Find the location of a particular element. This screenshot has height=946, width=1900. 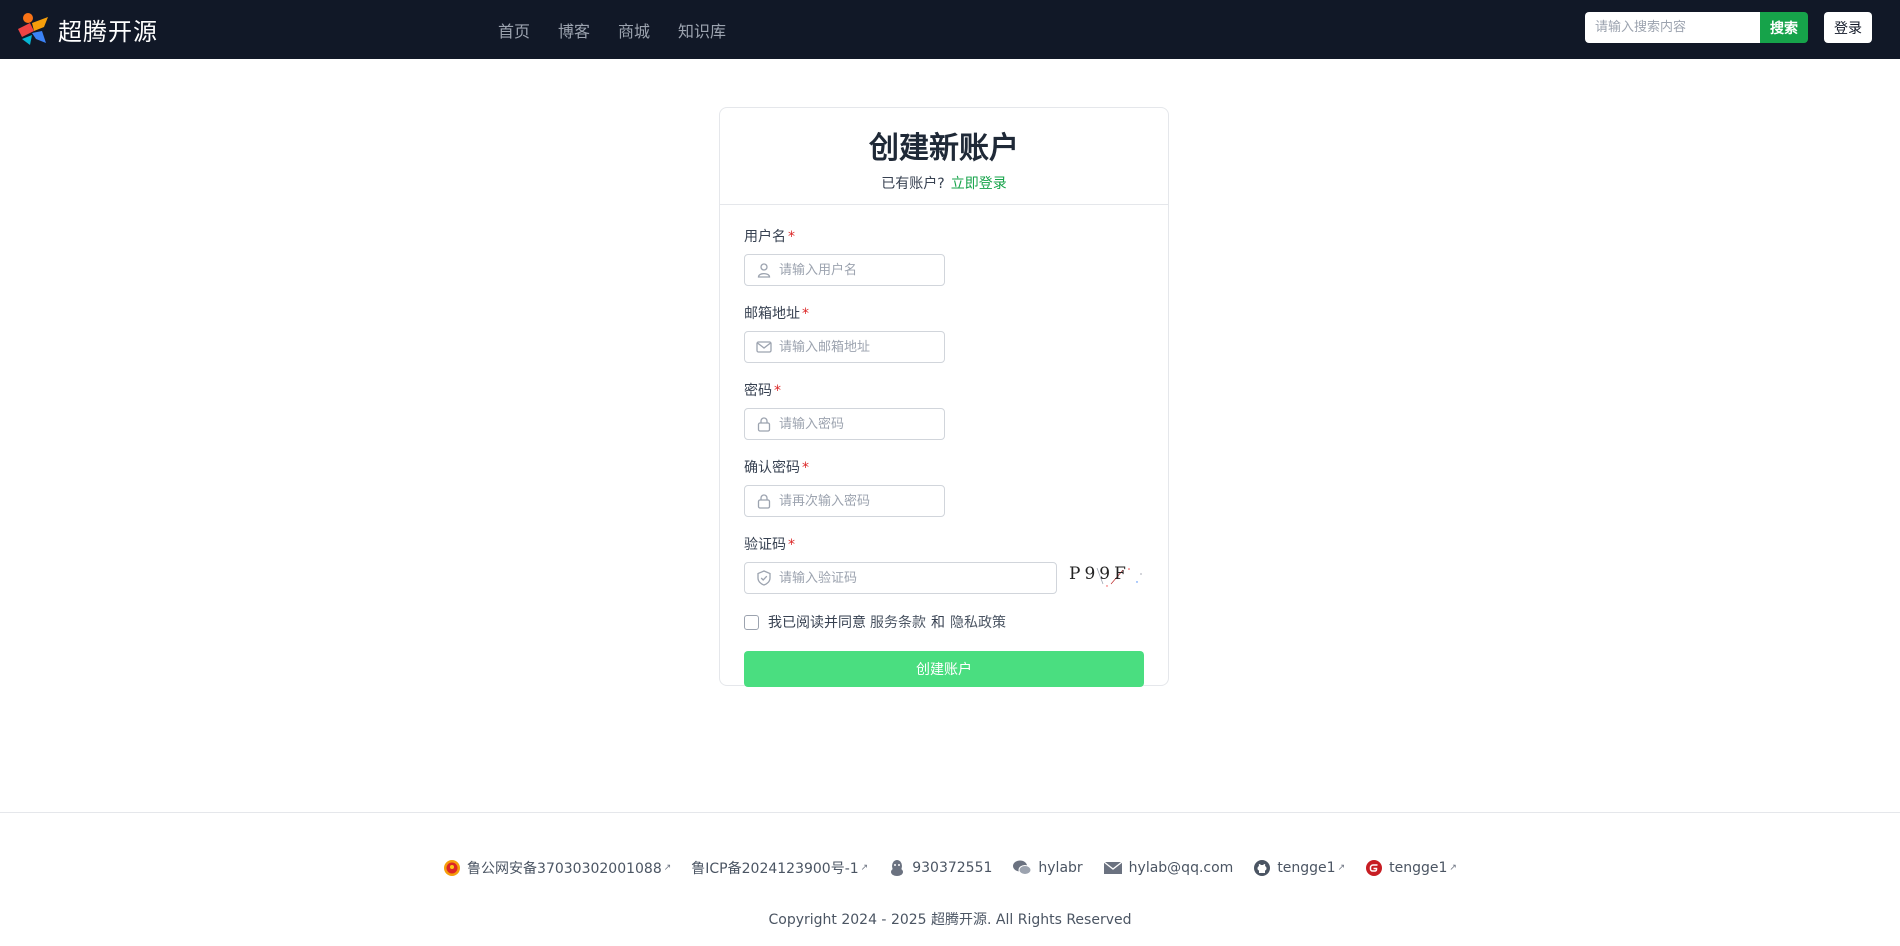

and-text: 和 is located at coordinates (938, 623).